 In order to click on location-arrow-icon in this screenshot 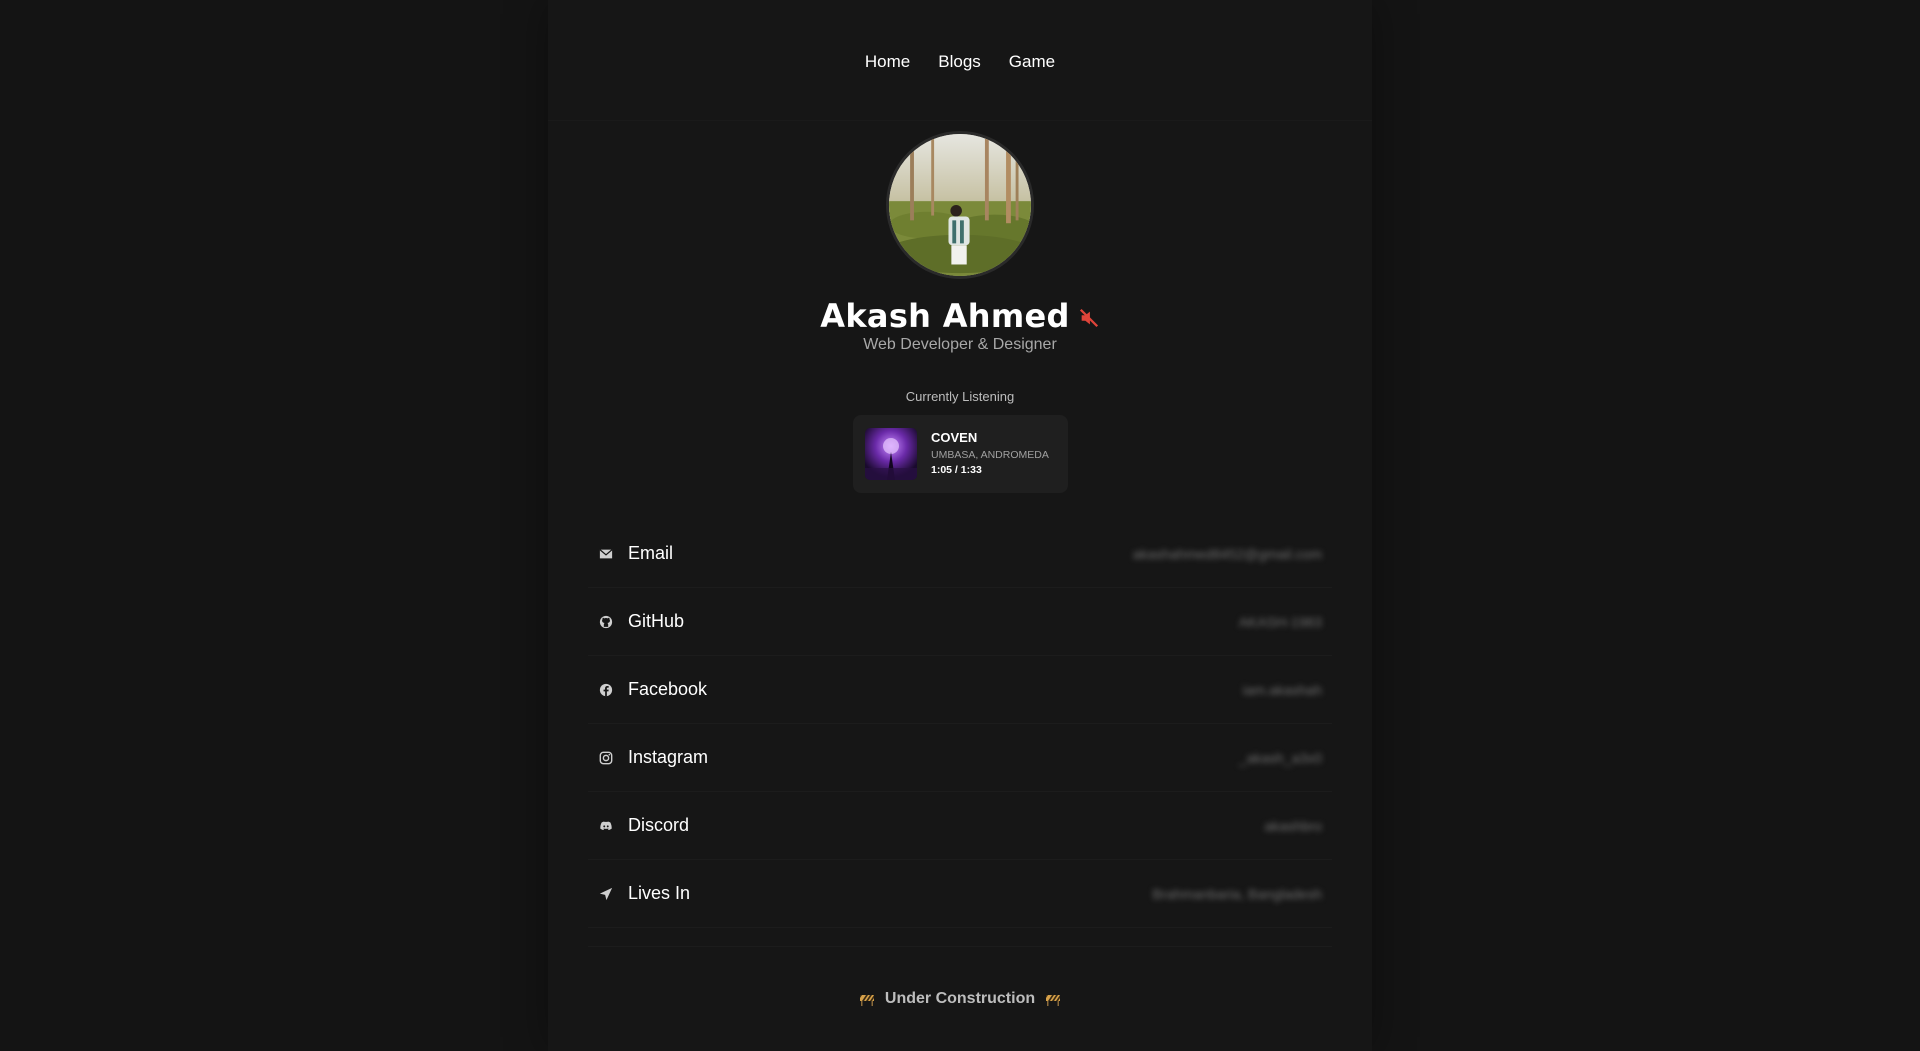, I will do `click(606, 894)`.